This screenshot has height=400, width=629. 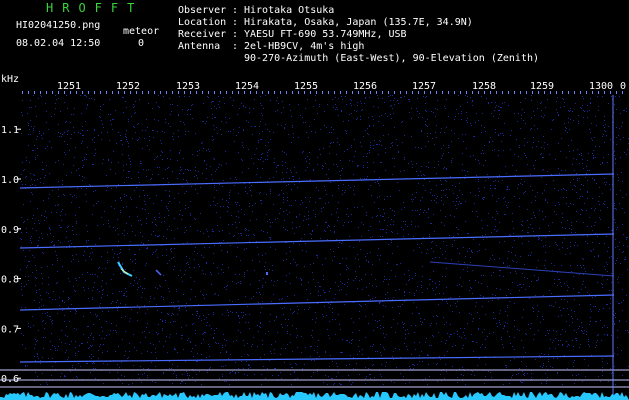 I want to click on x-tick-label: 1259, so click(x=542, y=86).